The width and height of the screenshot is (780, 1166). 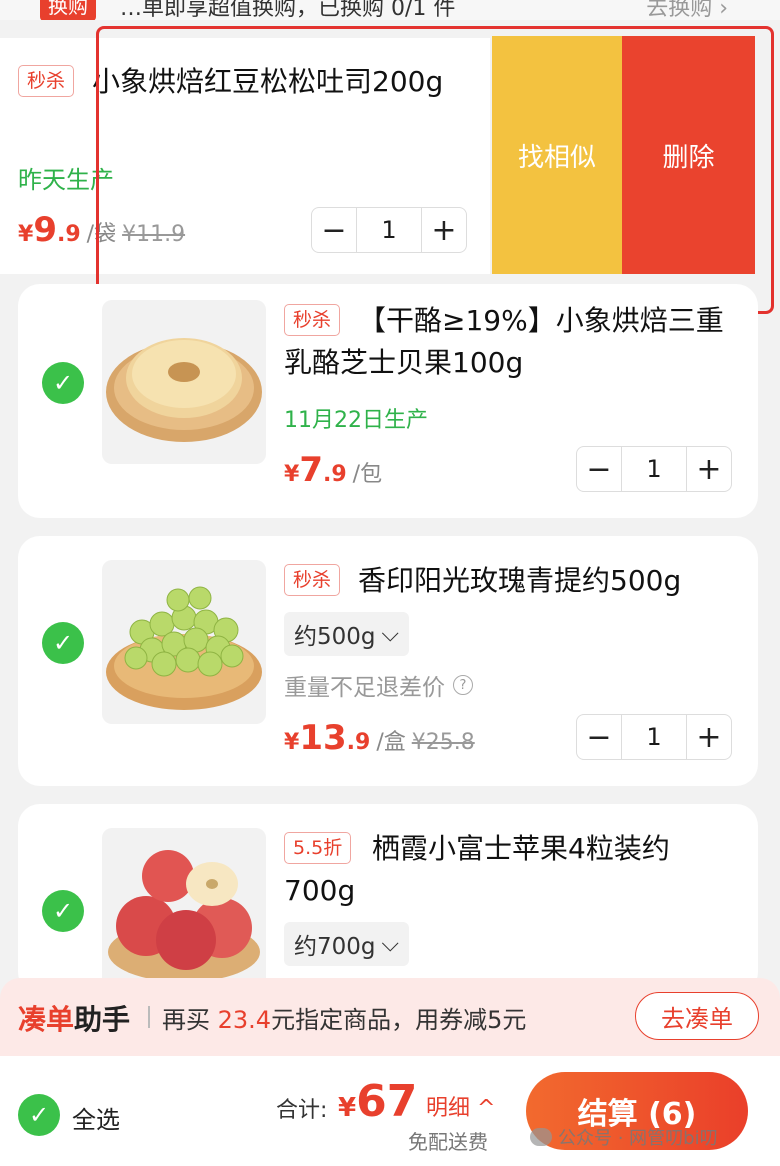 I want to click on spec-label: 约500g, so click(x=335, y=637).